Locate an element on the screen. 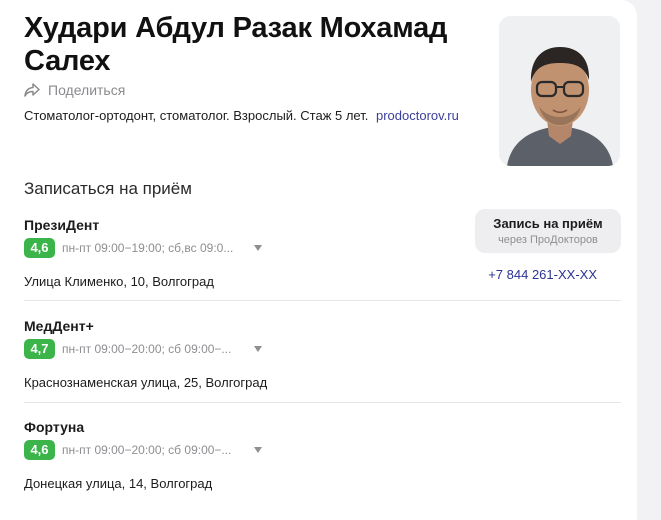  doctor-photo is located at coordinates (559, 91).